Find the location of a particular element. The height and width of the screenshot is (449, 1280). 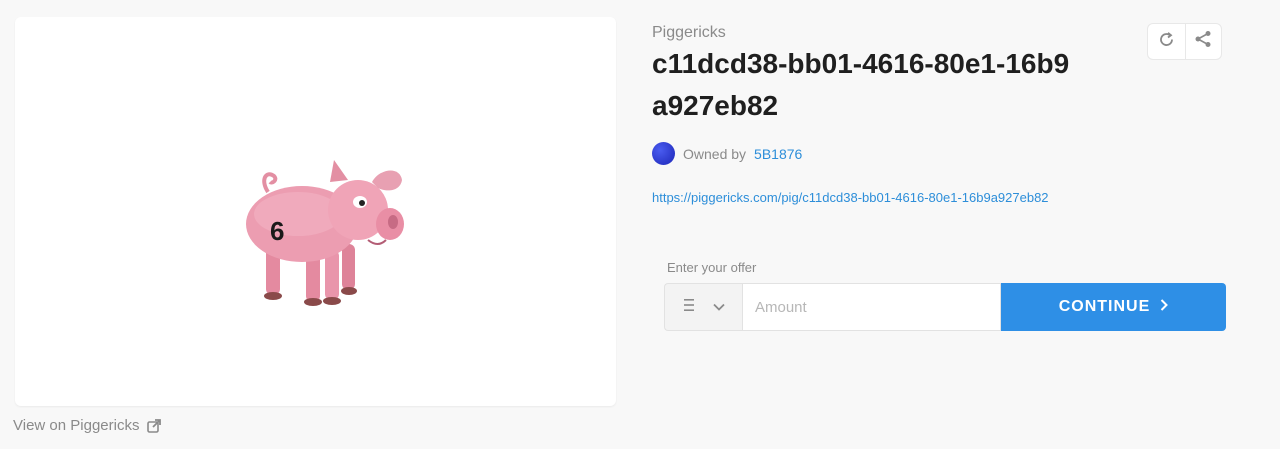

collection-name: Piggericks is located at coordinates (689, 33).